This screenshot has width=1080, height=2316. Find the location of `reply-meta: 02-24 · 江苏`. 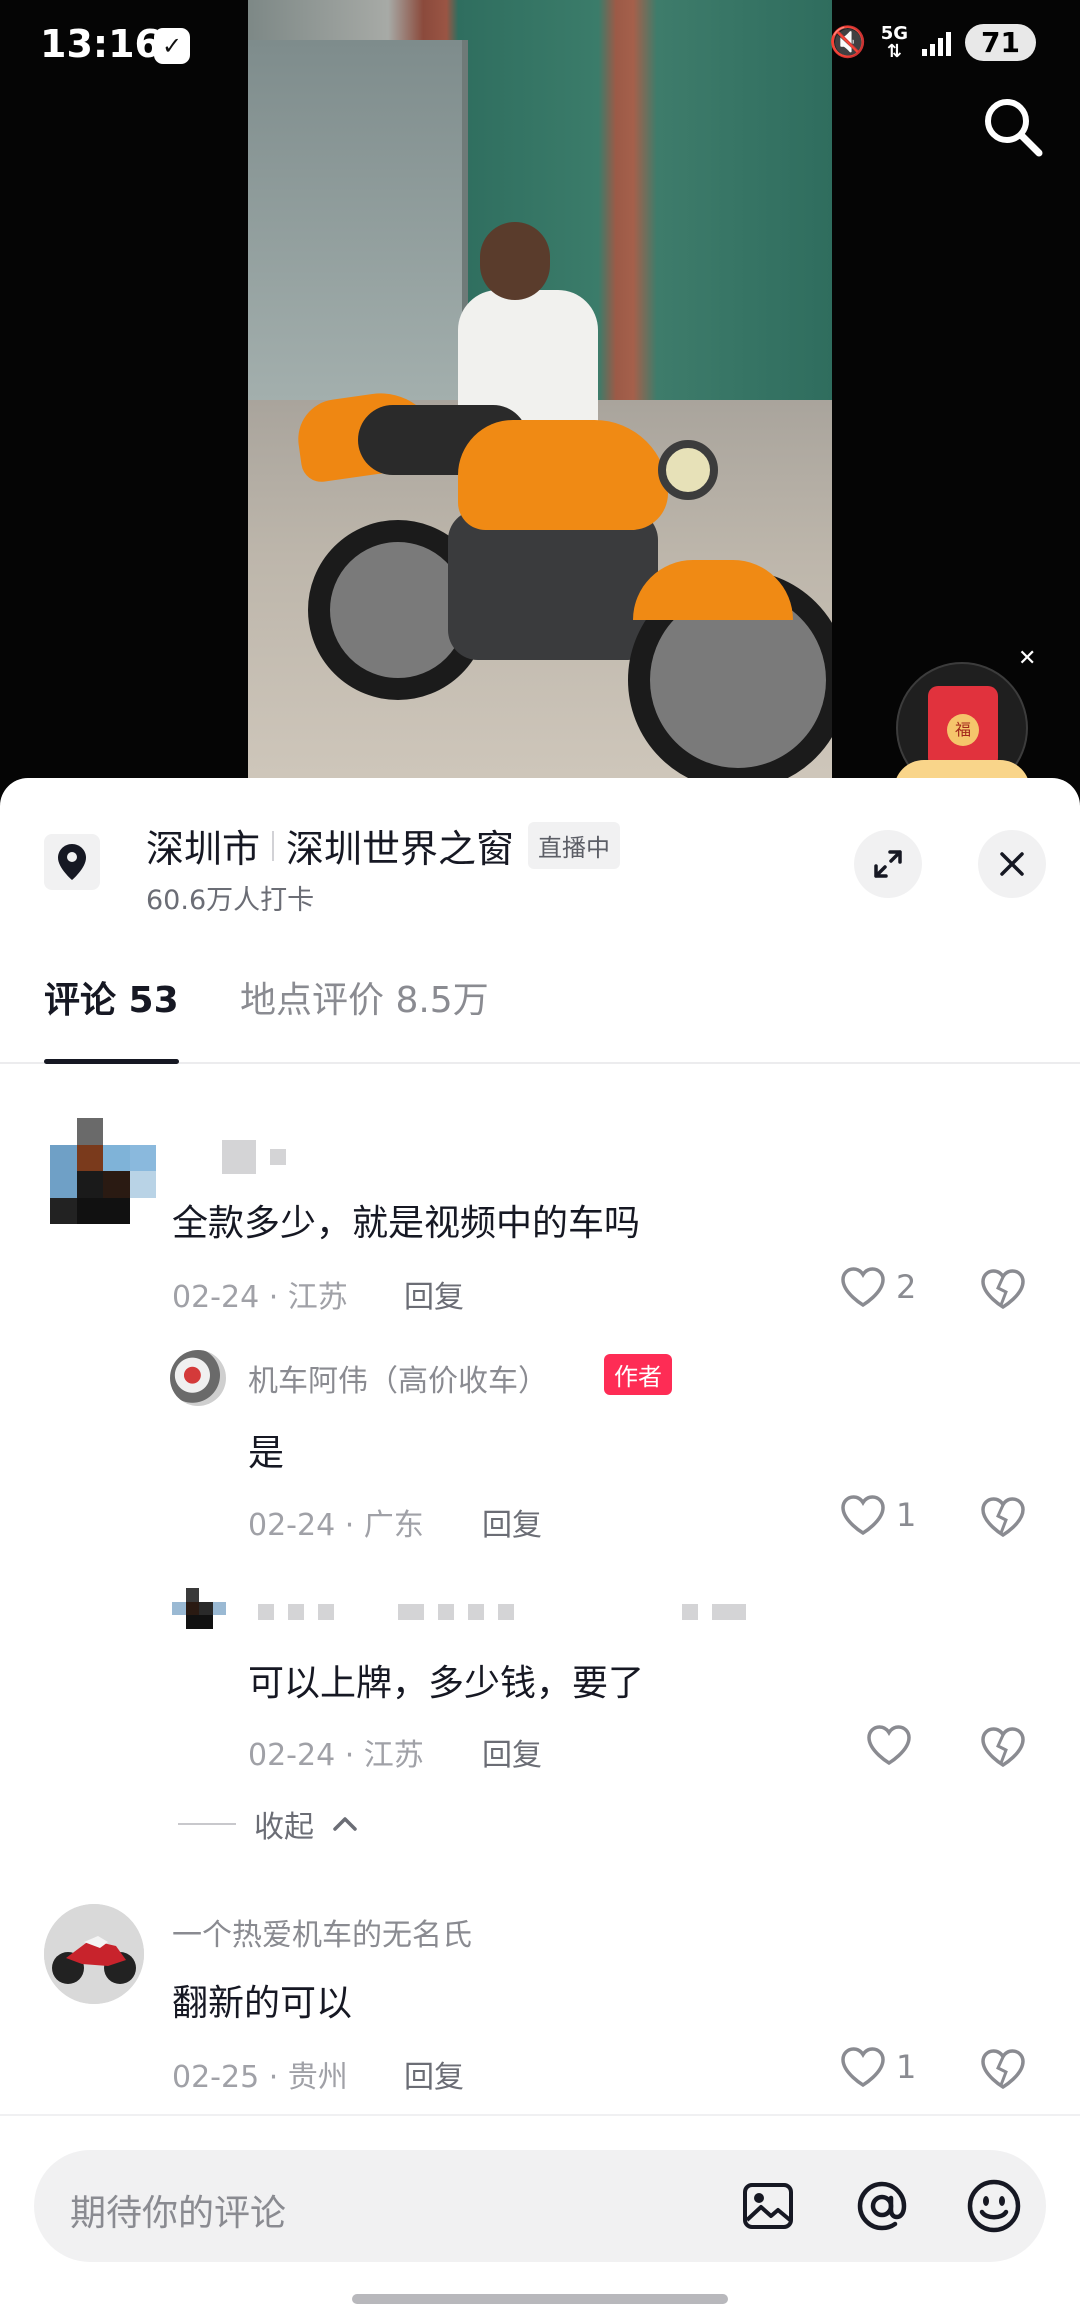

reply-meta: 02-24 · 江苏 is located at coordinates (336, 1755).